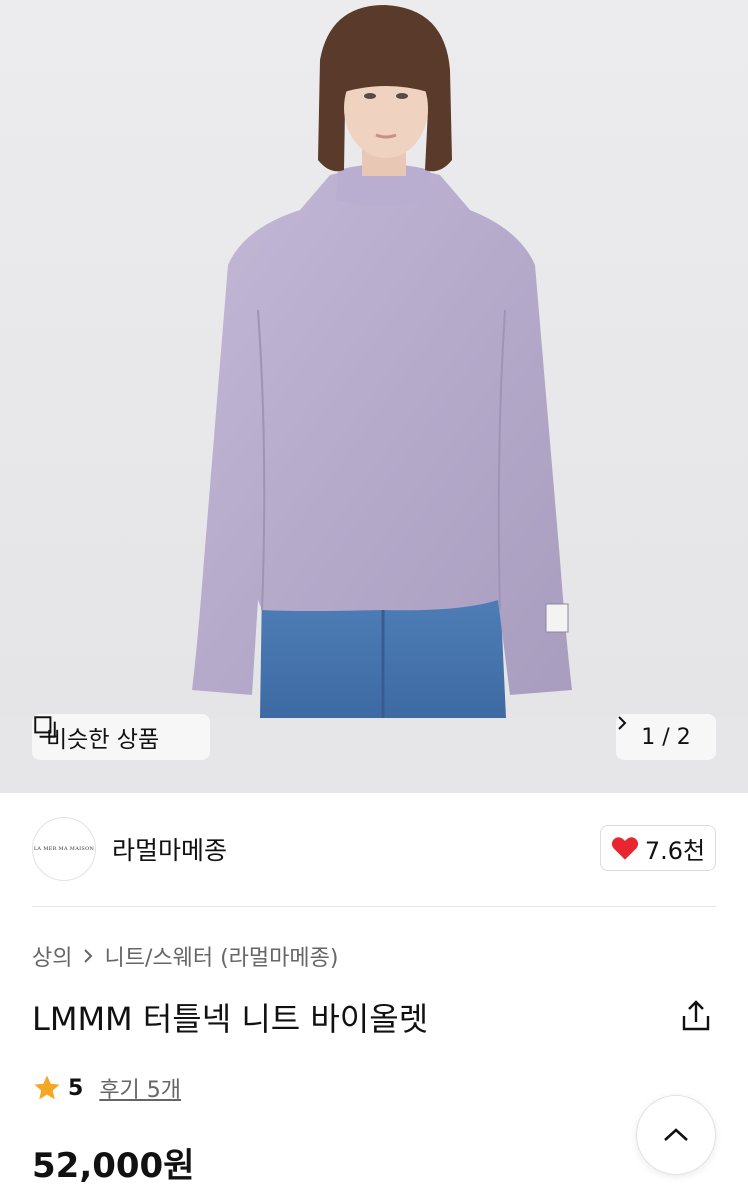 This screenshot has width=748, height=1200. Describe the element at coordinates (76, 1088) in the screenshot. I see `rating-score: 5` at that location.